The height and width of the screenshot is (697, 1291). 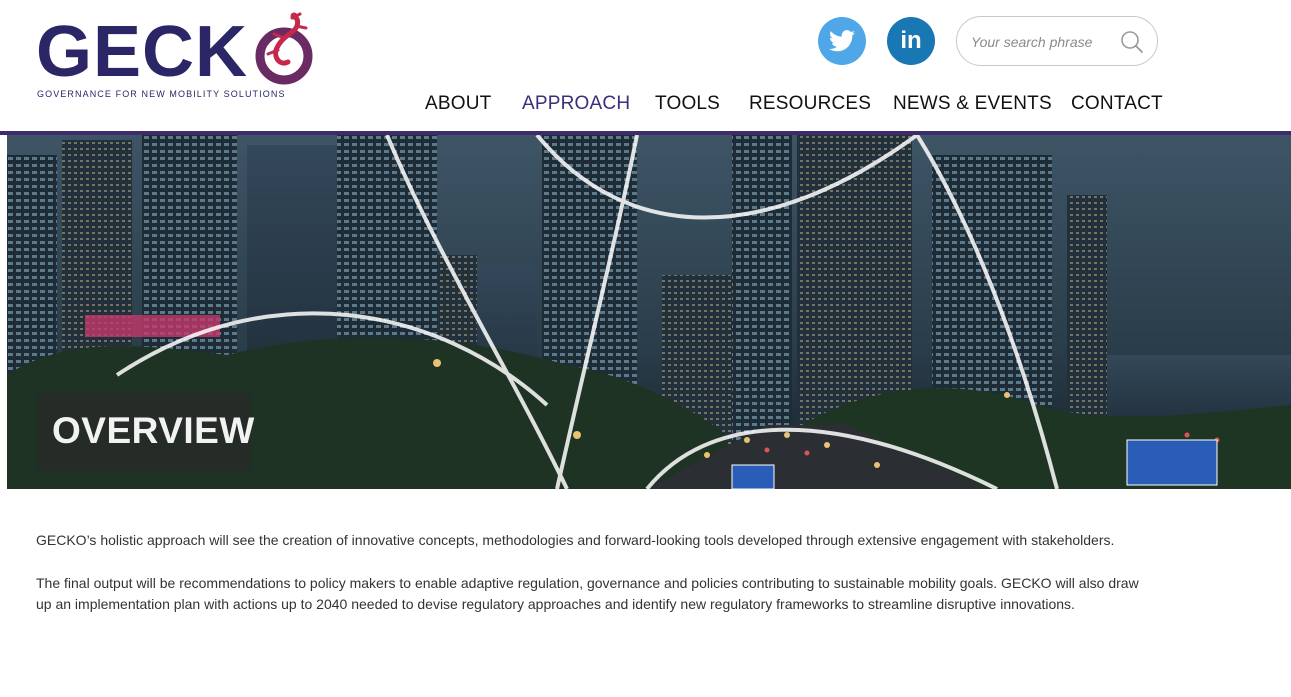 I want to click on nav-contact: CONTACT, so click(x=1117, y=104).